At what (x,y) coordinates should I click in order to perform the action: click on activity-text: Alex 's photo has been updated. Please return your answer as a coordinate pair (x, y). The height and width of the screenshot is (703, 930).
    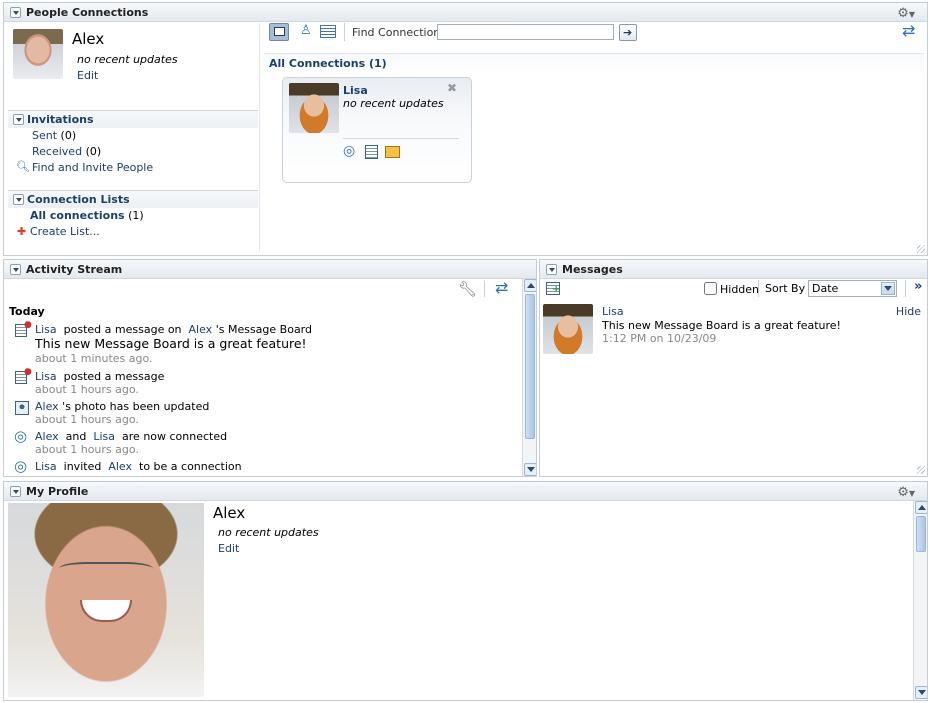
    Looking at the image, I should click on (122, 406).